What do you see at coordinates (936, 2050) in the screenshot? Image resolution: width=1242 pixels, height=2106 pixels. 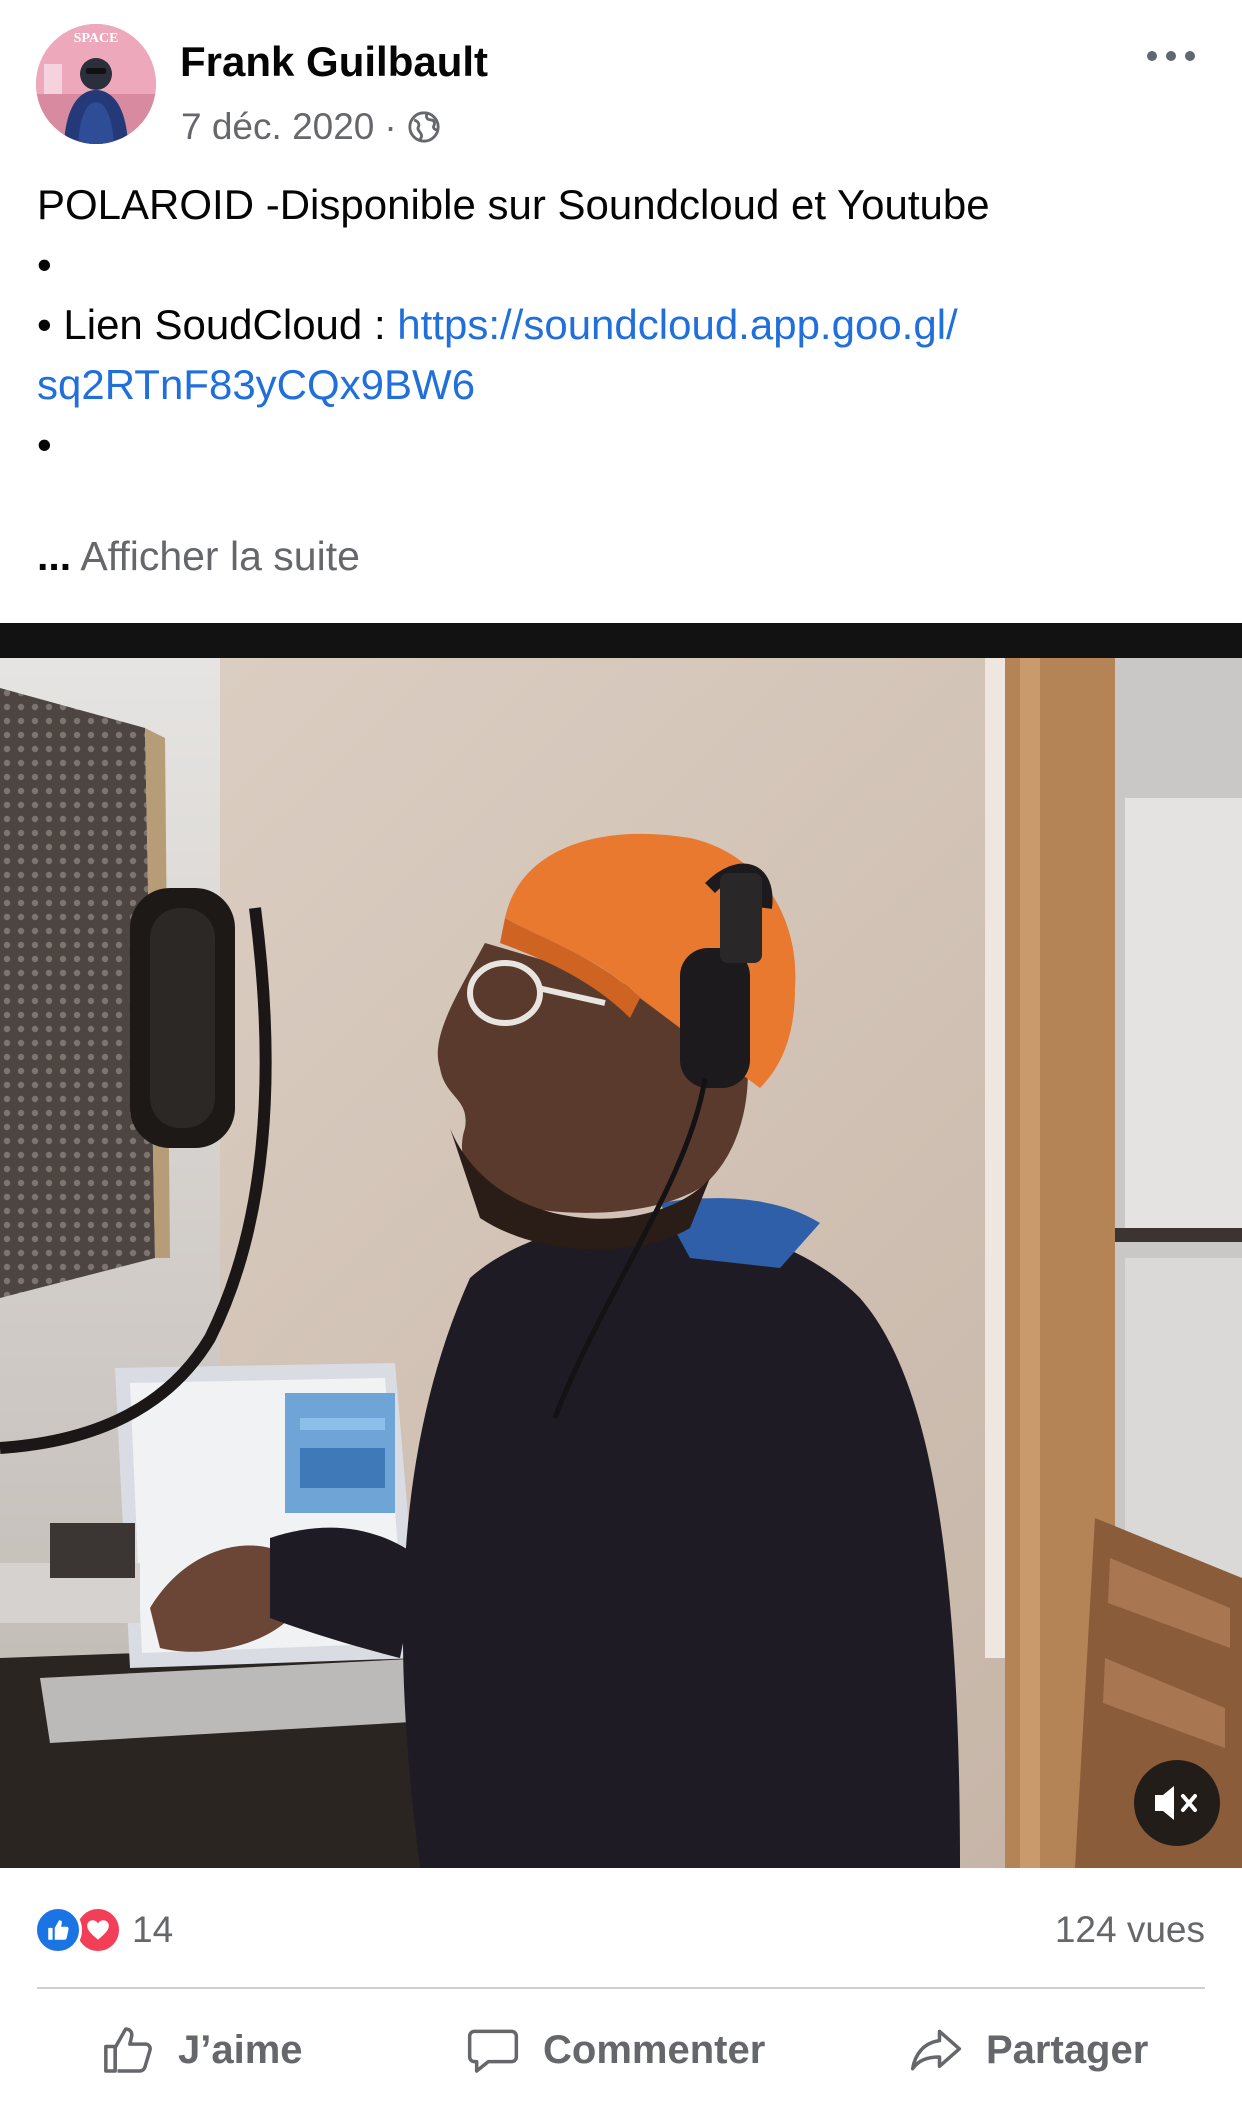 I see `share-arrow-icon` at bounding box center [936, 2050].